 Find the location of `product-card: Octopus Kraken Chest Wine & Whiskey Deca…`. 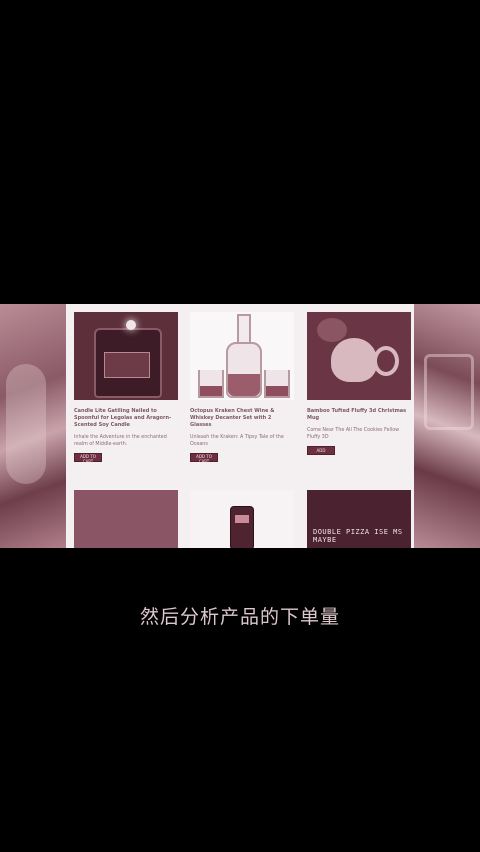

product-card: Octopus Kraken Chest Wine & Whiskey Deca… is located at coordinates (242, 388).